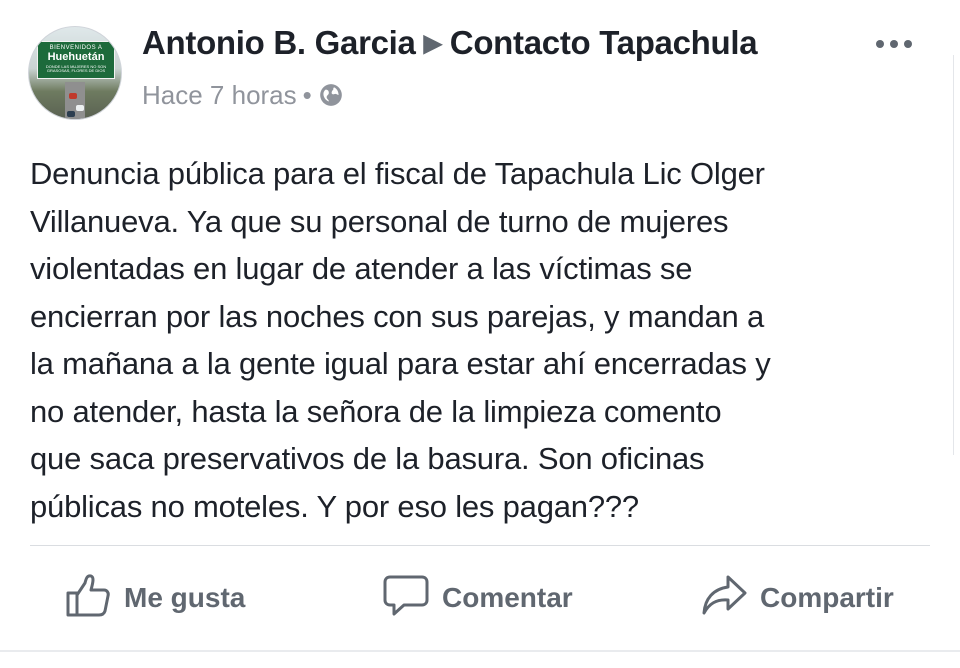 The height and width of the screenshot is (668, 960). What do you see at coordinates (480, 651) in the screenshot?
I see `bottom-divider` at bounding box center [480, 651].